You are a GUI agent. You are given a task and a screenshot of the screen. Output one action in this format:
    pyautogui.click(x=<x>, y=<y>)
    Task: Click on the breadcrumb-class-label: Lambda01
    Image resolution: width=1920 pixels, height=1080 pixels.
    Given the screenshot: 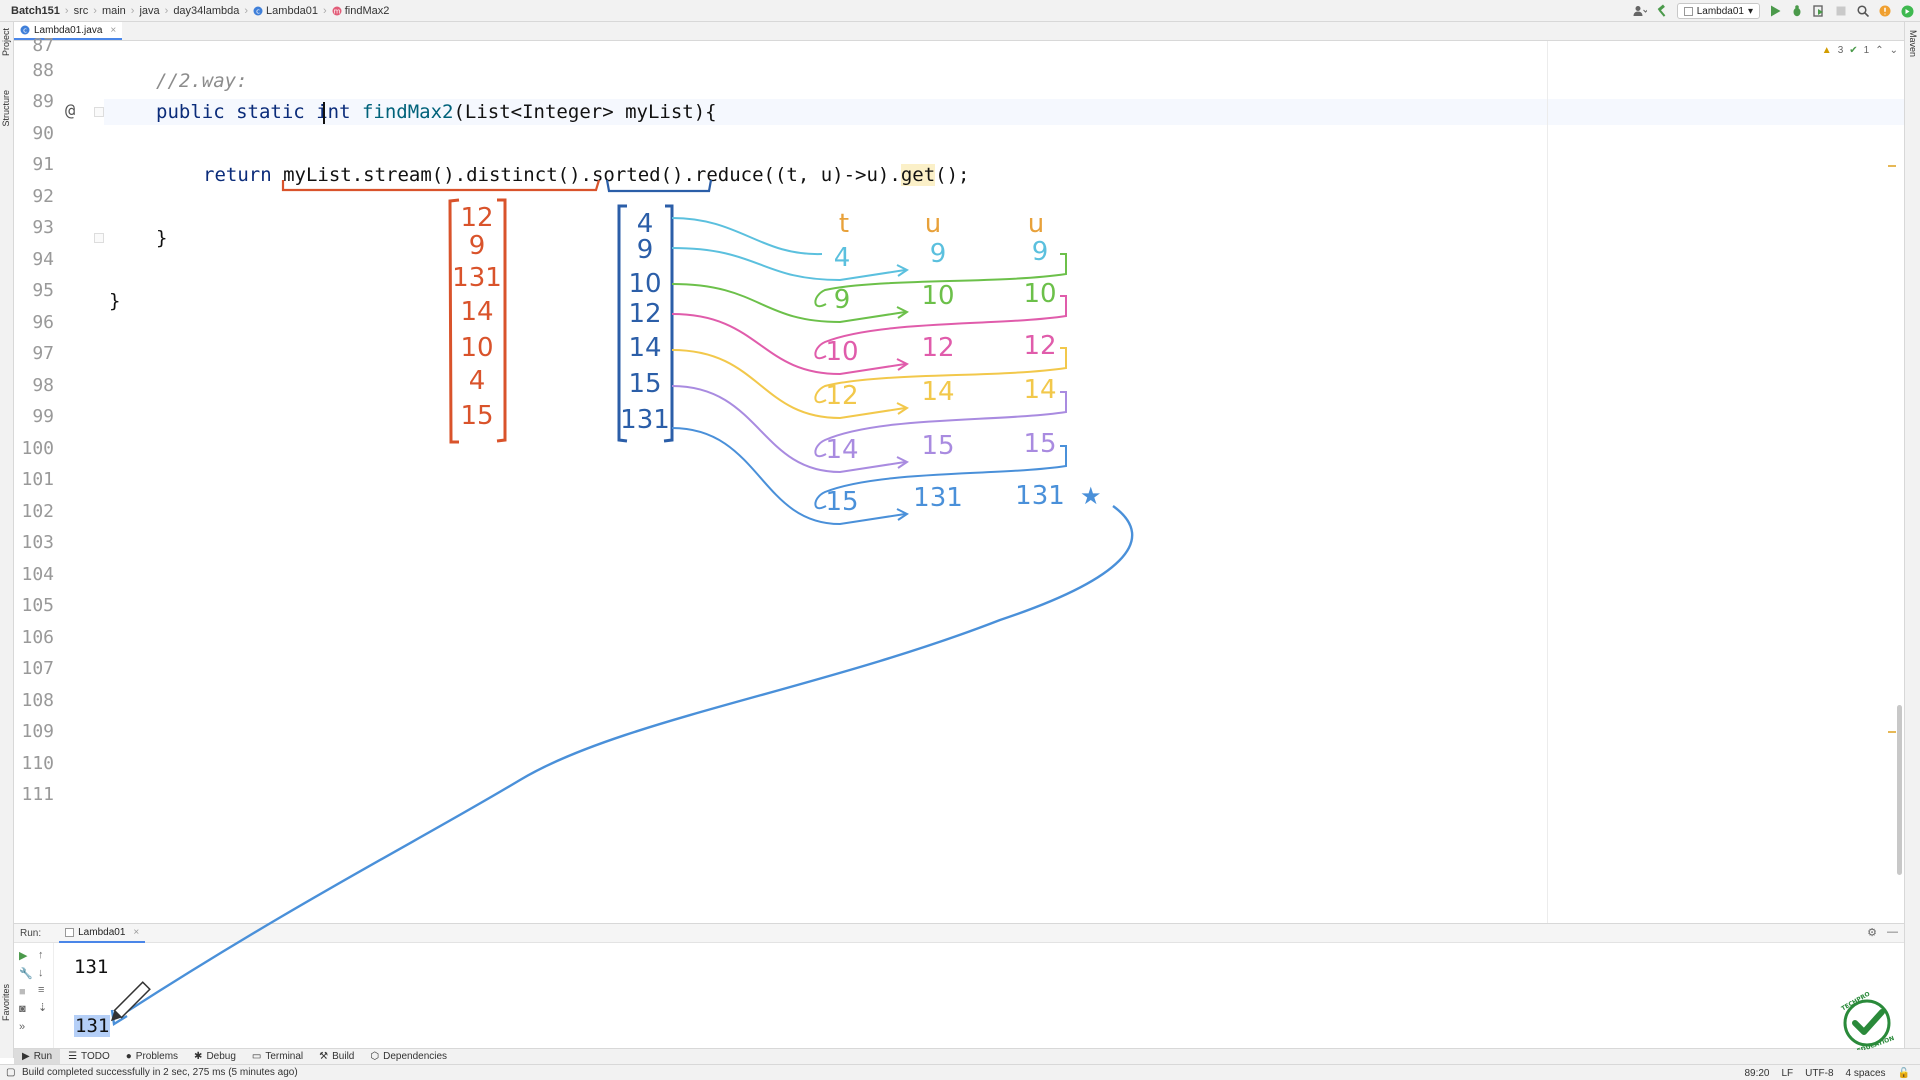 What is the action you would take?
    pyautogui.click(x=292, y=10)
    